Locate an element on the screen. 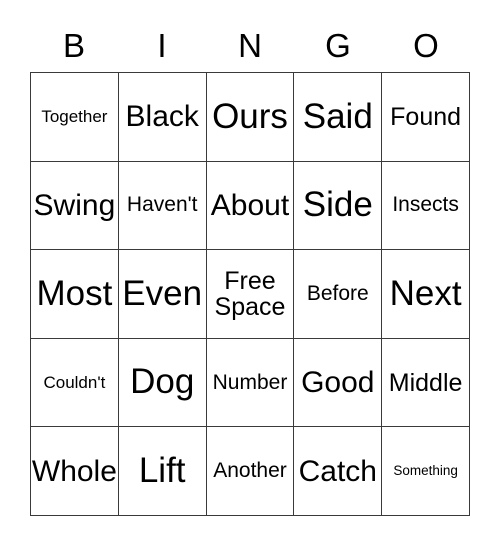  header-letter-b: B is located at coordinates (73, 45).